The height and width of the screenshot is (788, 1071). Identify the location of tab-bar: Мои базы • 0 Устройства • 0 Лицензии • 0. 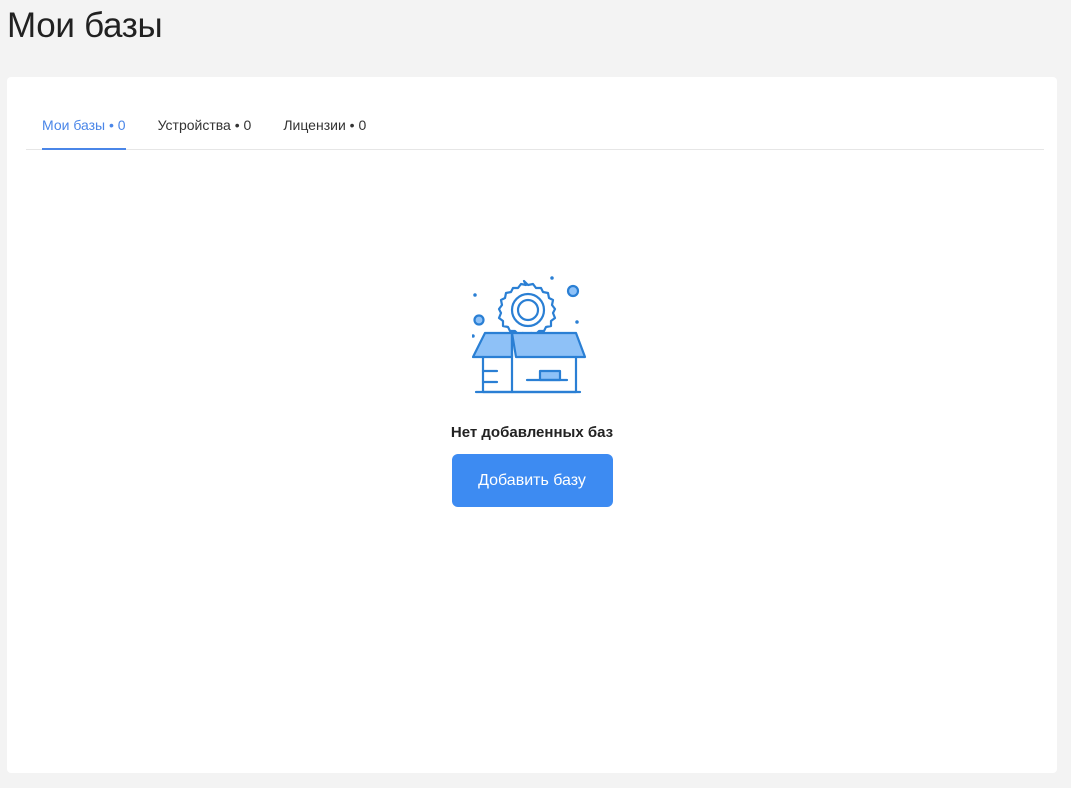
(535, 124).